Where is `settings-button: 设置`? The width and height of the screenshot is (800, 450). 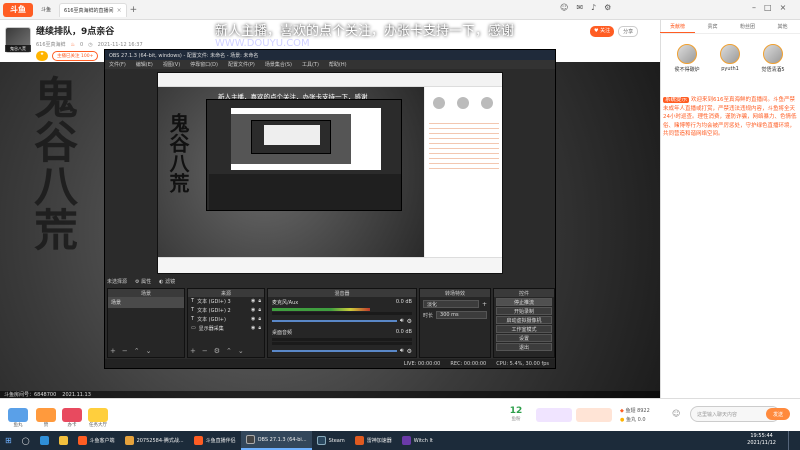 settings-button: 设置 is located at coordinates (524, 338).